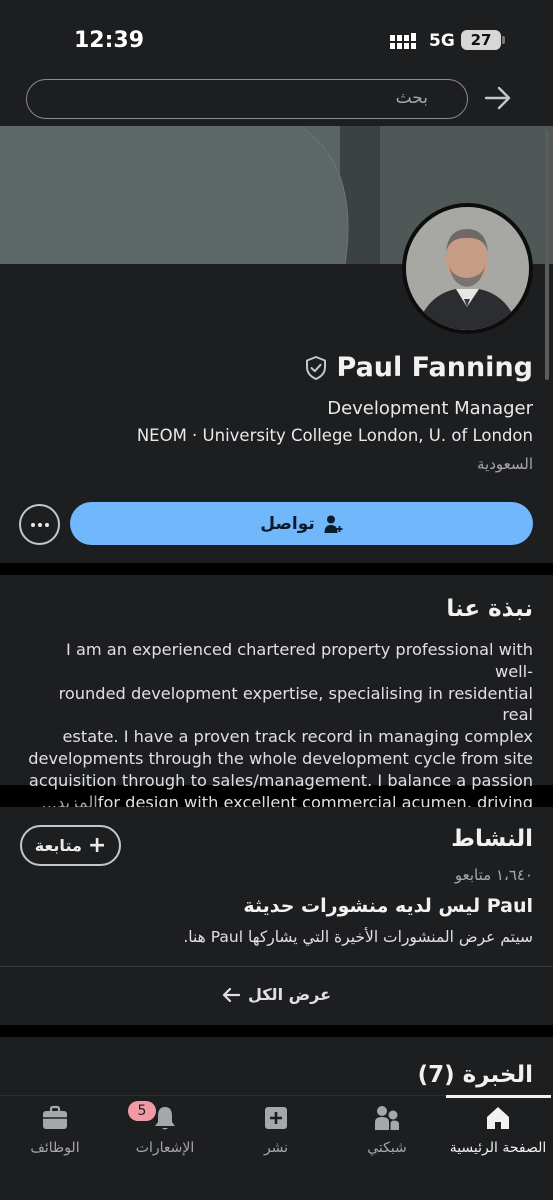 The width and height of the screenshot is (553, 1200). What do you see at coordinates (498, 98) in the screenshot?
I see `back-arrow-icon` at bounding box center [498, 98].